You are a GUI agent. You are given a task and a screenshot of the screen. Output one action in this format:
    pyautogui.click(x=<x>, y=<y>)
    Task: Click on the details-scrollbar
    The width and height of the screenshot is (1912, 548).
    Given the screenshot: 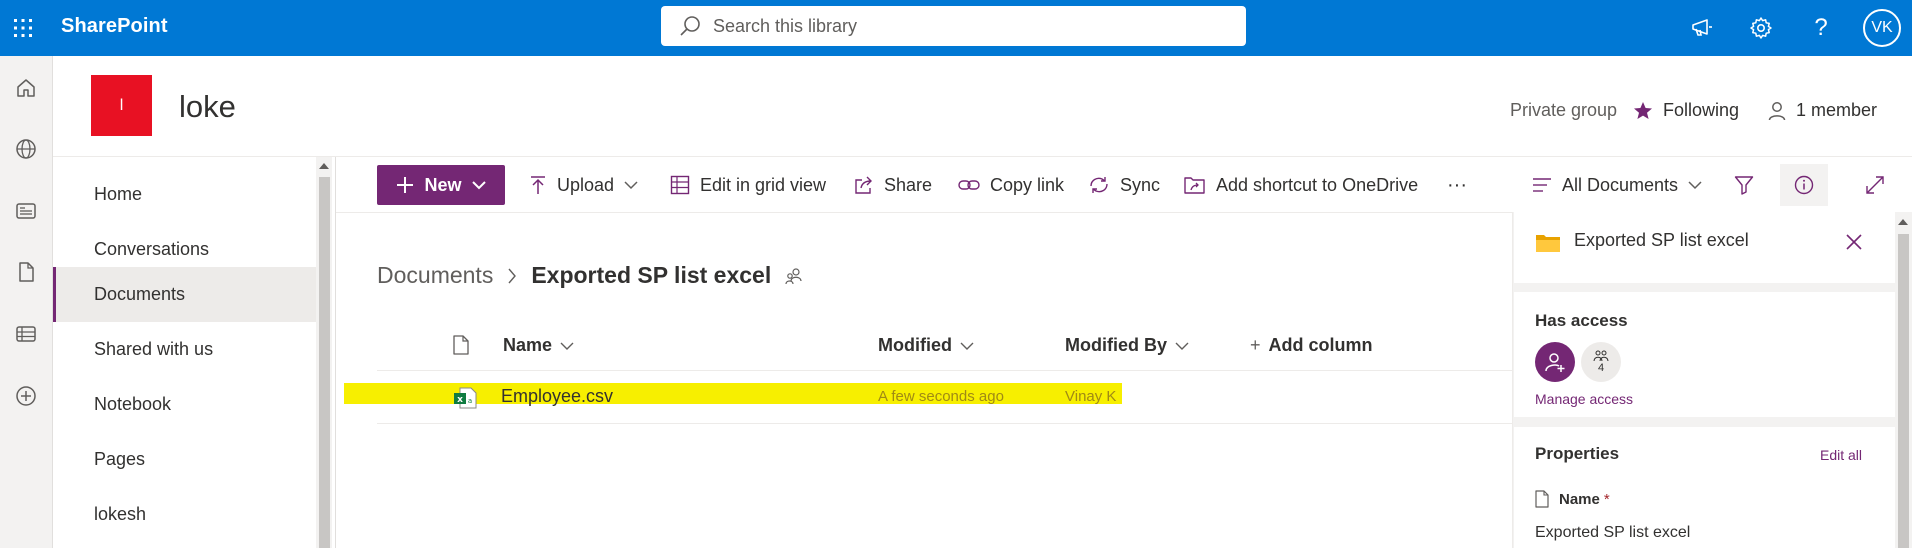 What is the action you would take?
    pyautogui.click(x=1903, y=380)
    